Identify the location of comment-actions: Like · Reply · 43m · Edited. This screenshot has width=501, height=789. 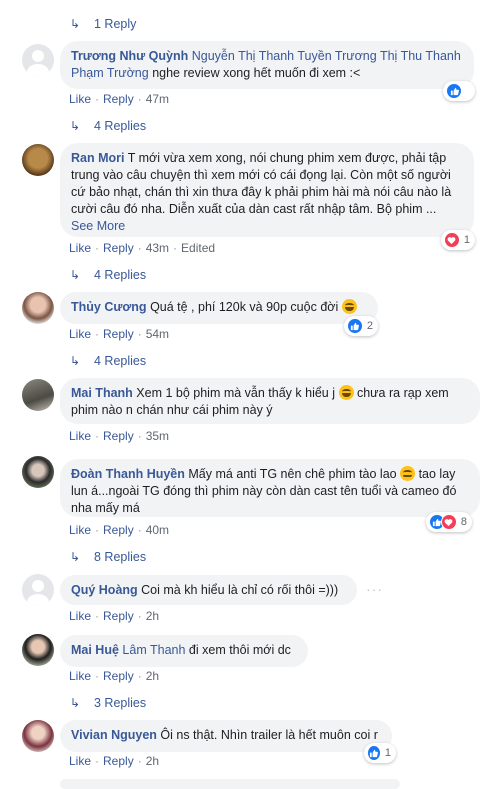
(142, 248).